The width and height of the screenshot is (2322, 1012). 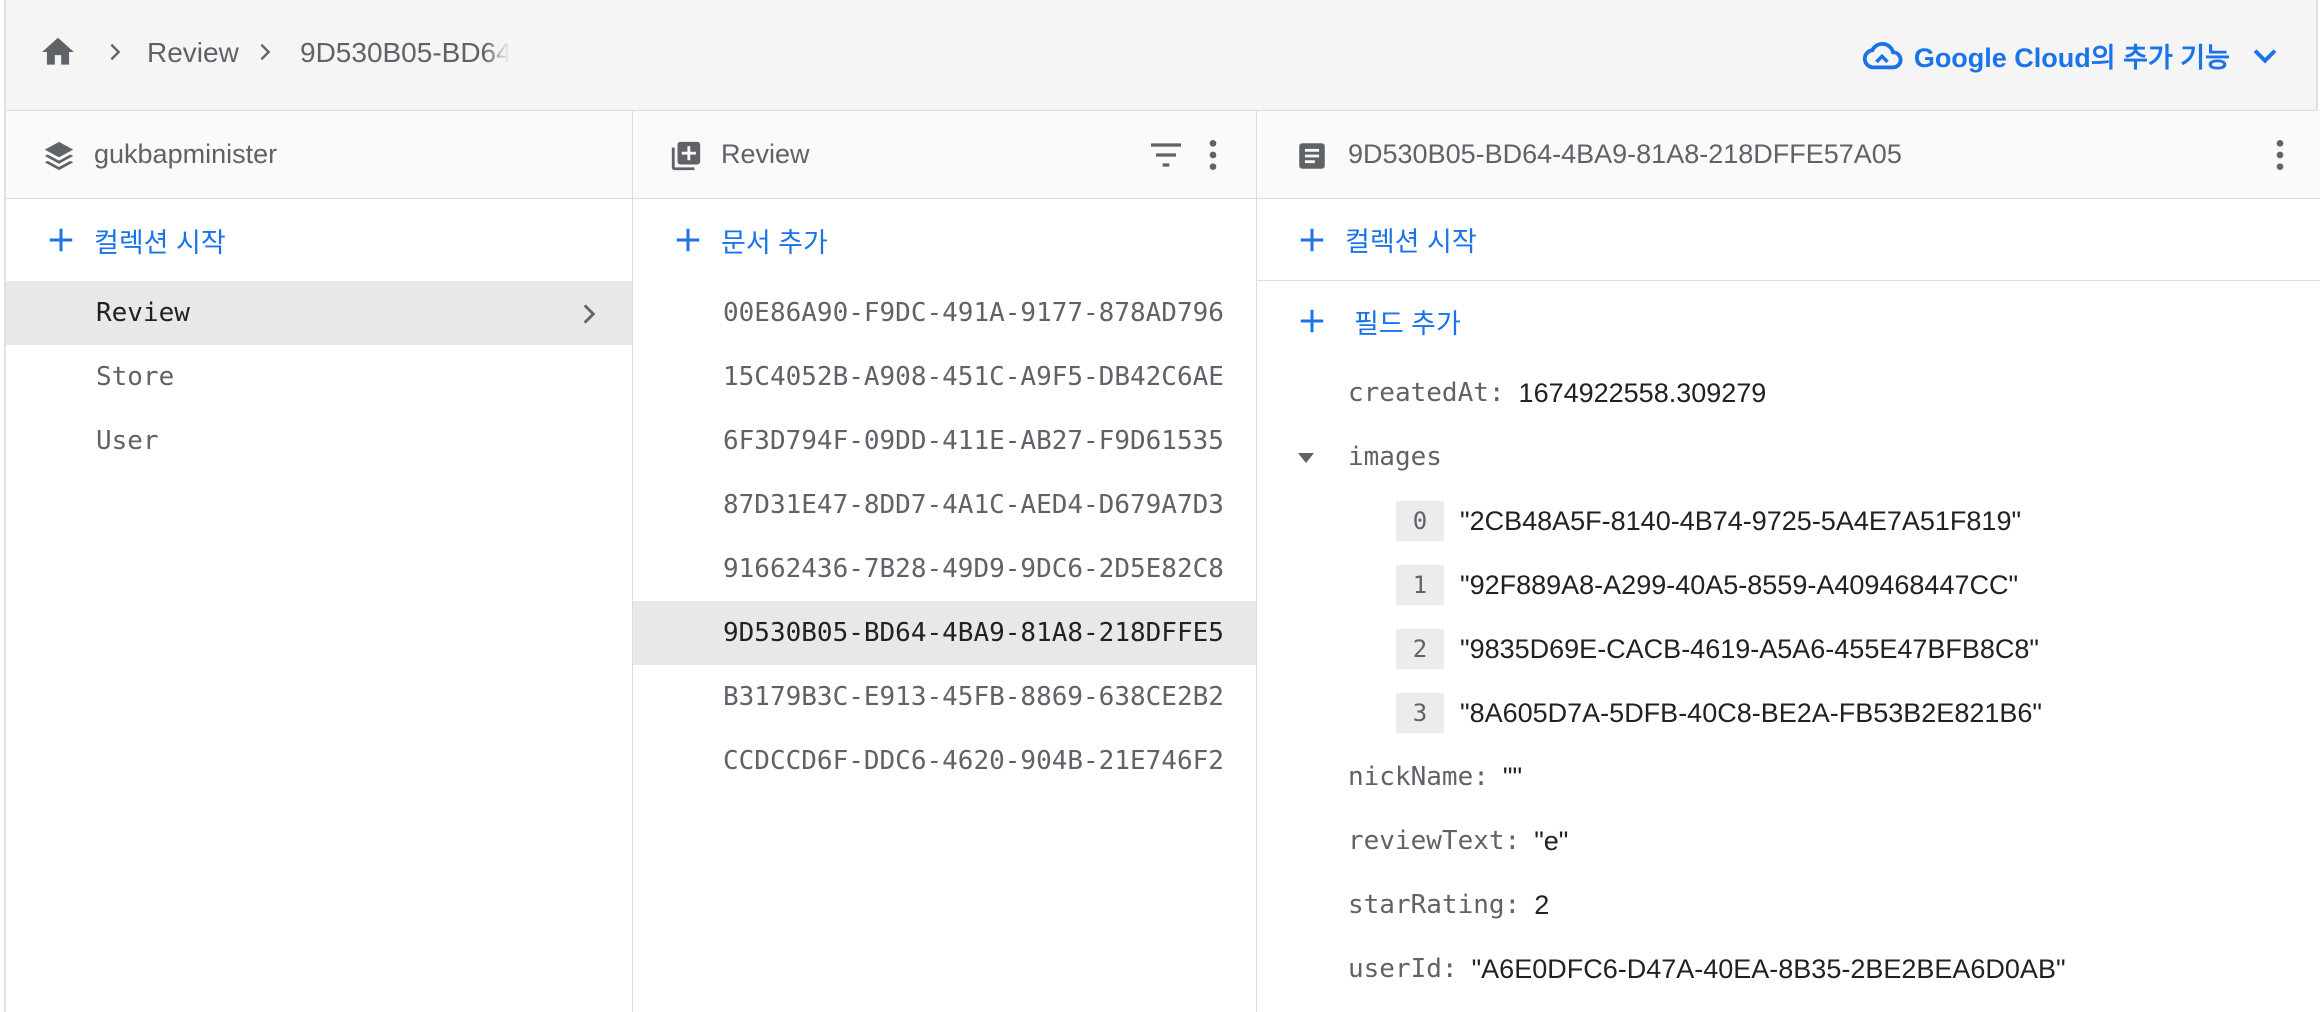 What do you see at coordinates (319, 240) in the screenshot?
I see `start-collection-button: 컬렉션 시작` at bounding box center [319, 240].